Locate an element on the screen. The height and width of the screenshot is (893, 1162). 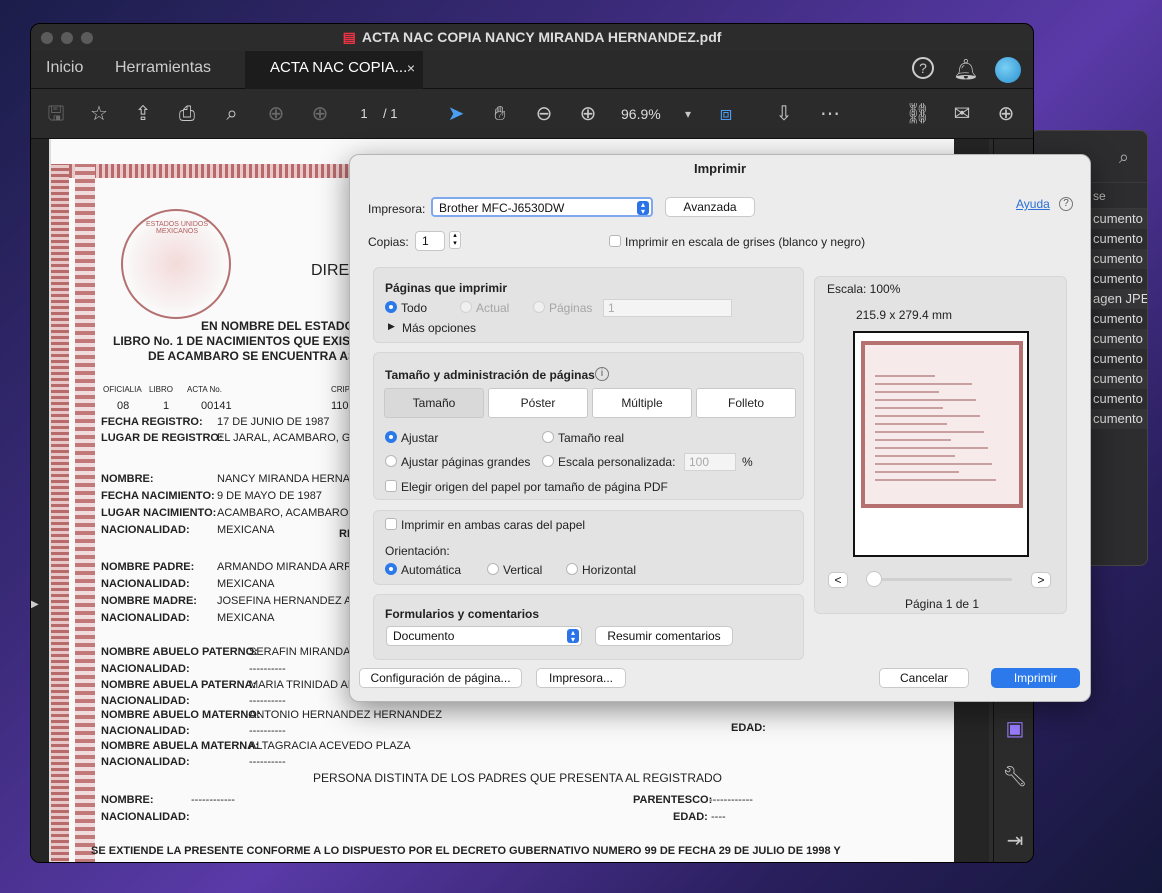
grayscale-checkbox is located at coordinates (615, 241).